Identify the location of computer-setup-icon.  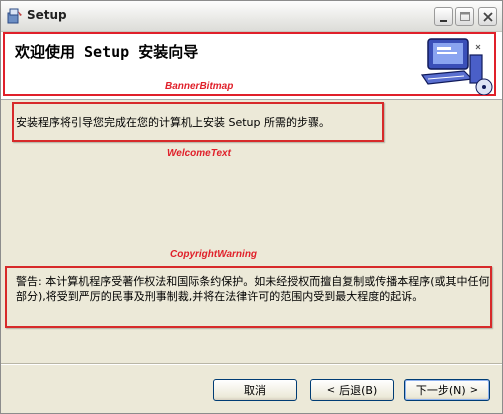
(456, 66).